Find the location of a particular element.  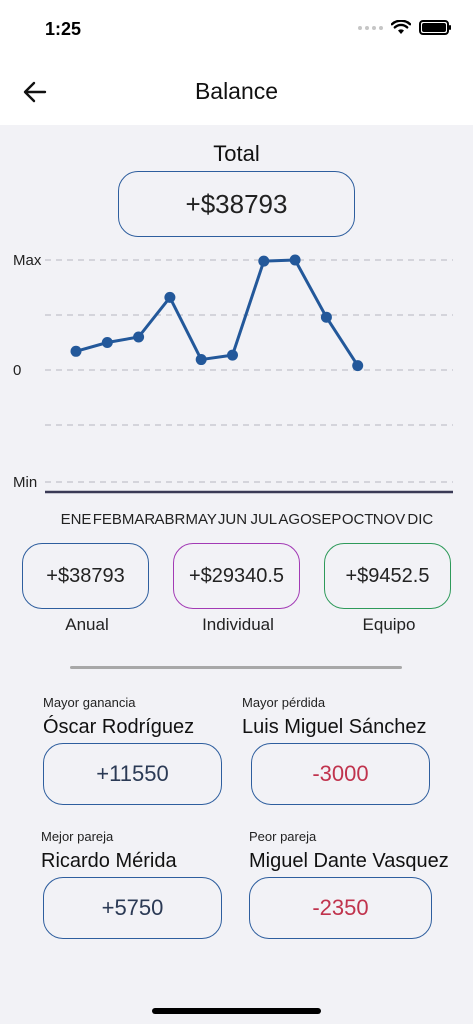

y-tick-label: Min is located at coordinates (25, 482).